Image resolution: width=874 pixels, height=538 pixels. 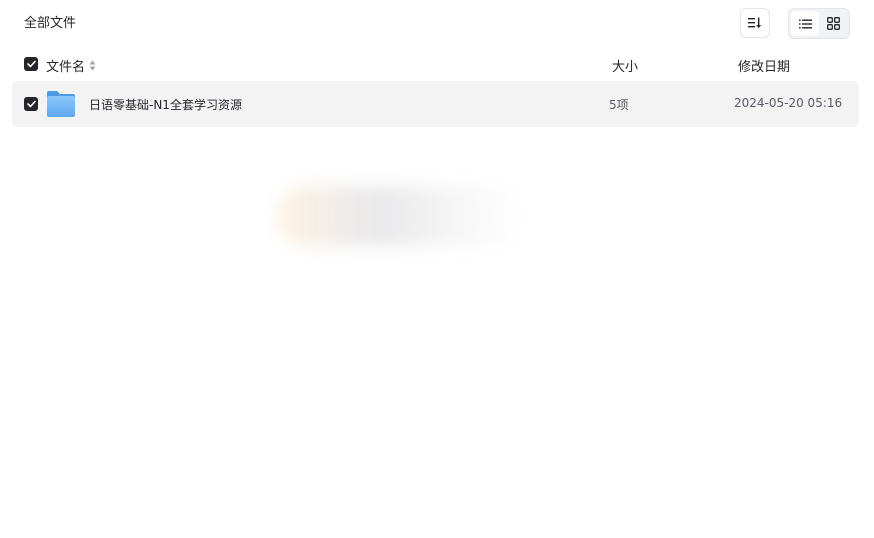 I want to click on folder-icon, so click(x=61, y=104).